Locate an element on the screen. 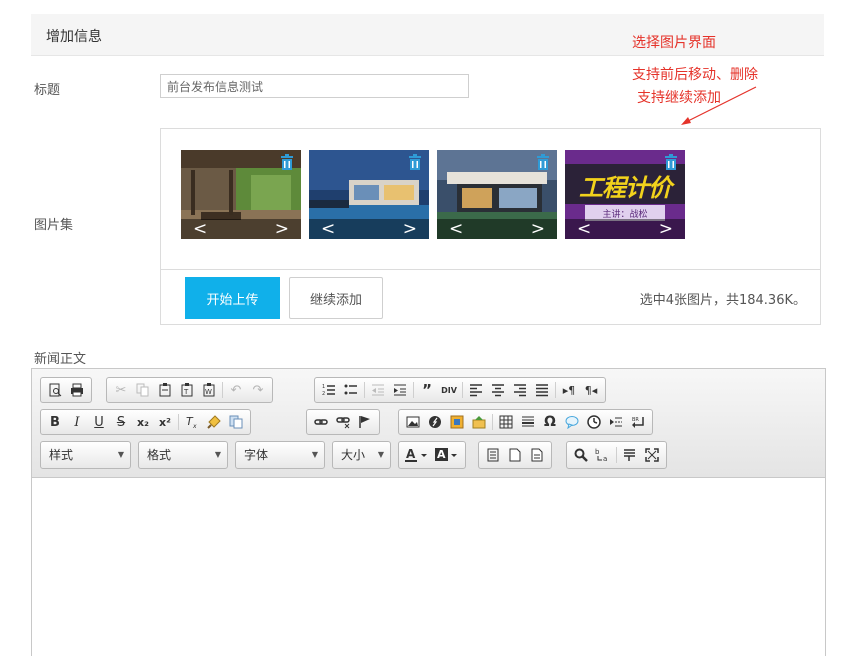 The width and height of the screenshot is (850, 656). toolbar-group-document is located at coordinates (66, 390).